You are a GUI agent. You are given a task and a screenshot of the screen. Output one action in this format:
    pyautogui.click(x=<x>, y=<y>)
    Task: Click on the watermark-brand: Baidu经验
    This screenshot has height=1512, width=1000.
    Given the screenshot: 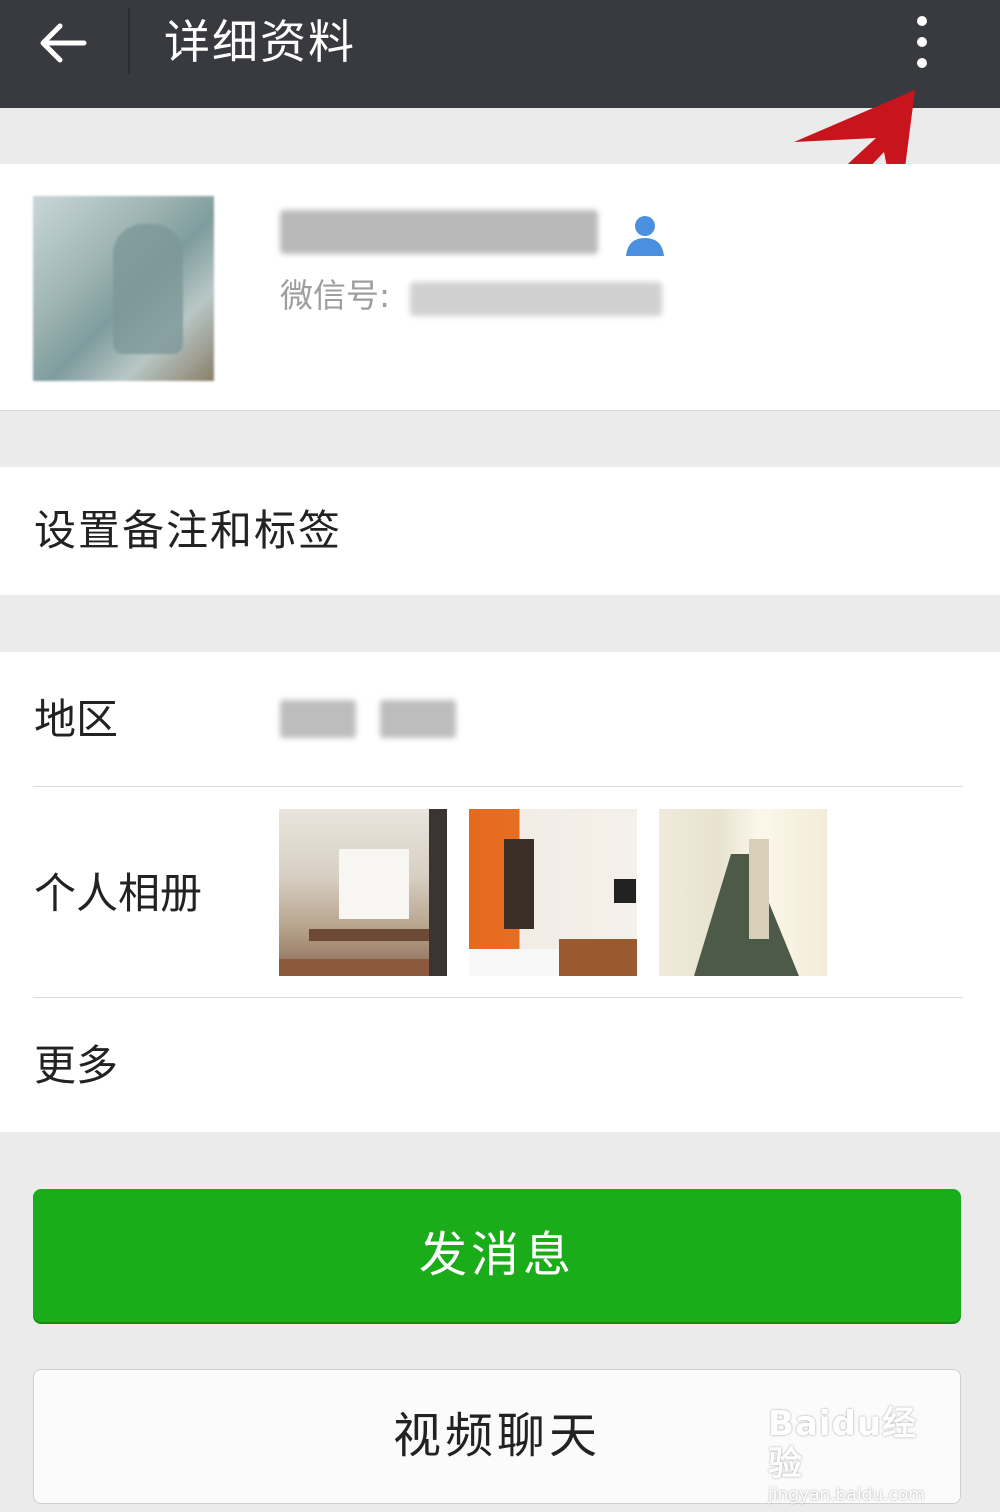 What is the action you would take?
    pyautogui.click(x=843, y=1444)
    